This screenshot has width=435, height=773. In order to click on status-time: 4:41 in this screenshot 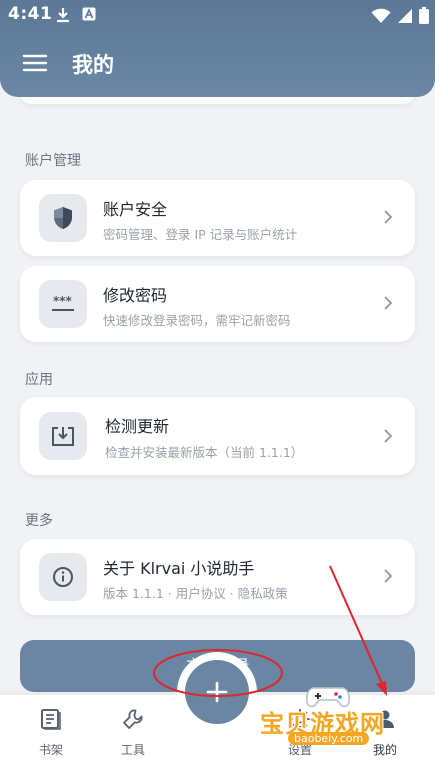, I will do `click(30, 14)`.